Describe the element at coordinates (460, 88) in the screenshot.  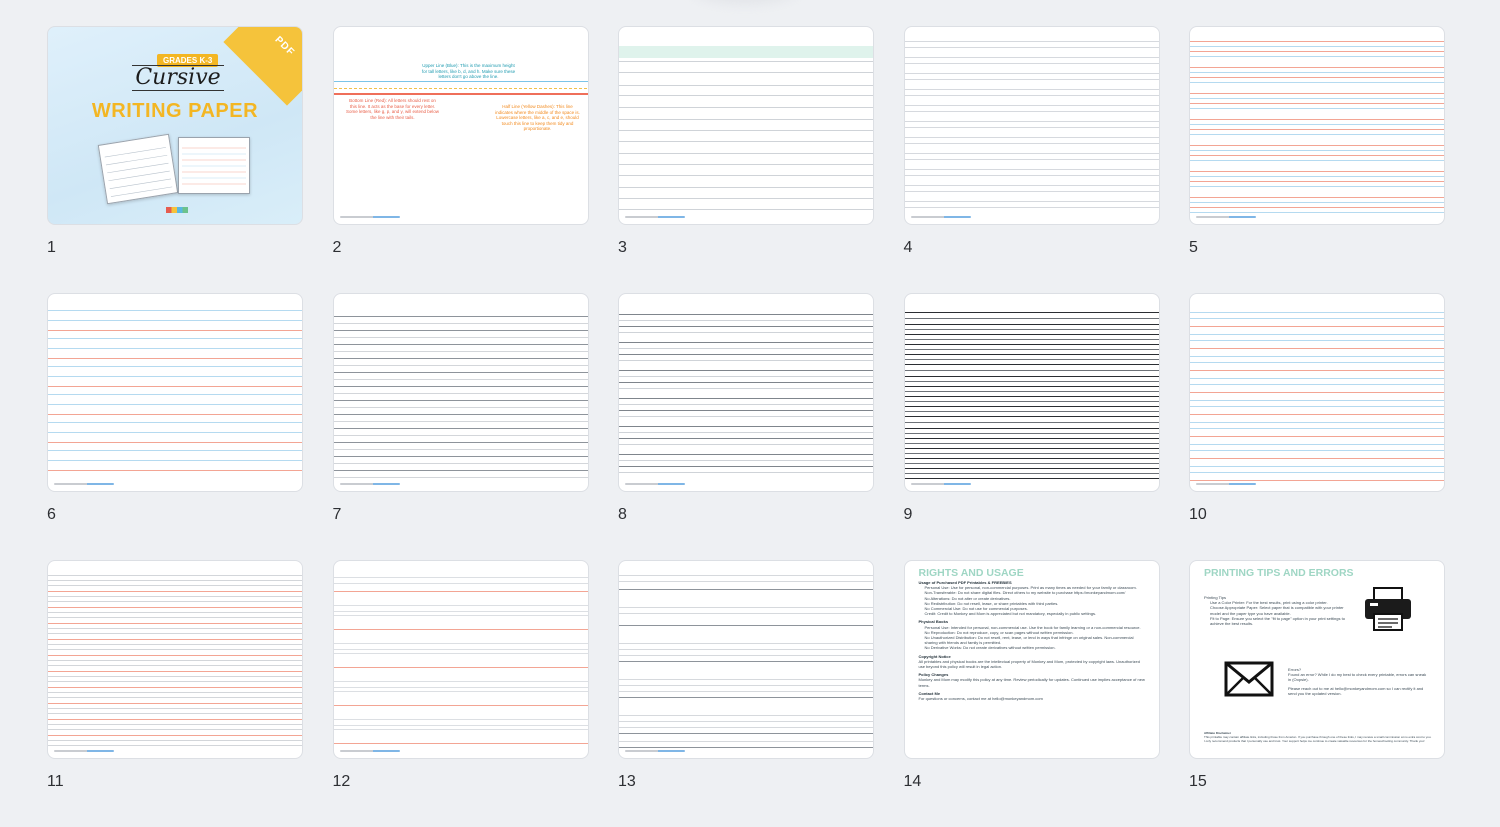
I see `yellow-guide-line` at that location.